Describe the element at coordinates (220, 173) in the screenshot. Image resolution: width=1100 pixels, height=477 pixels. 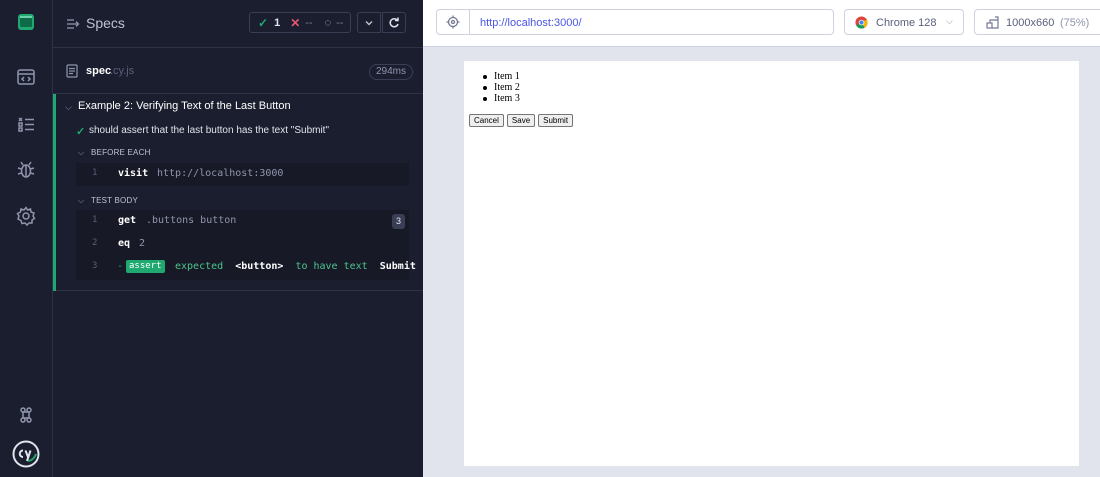
I see `command-message: http://localhost:3000` at that location.